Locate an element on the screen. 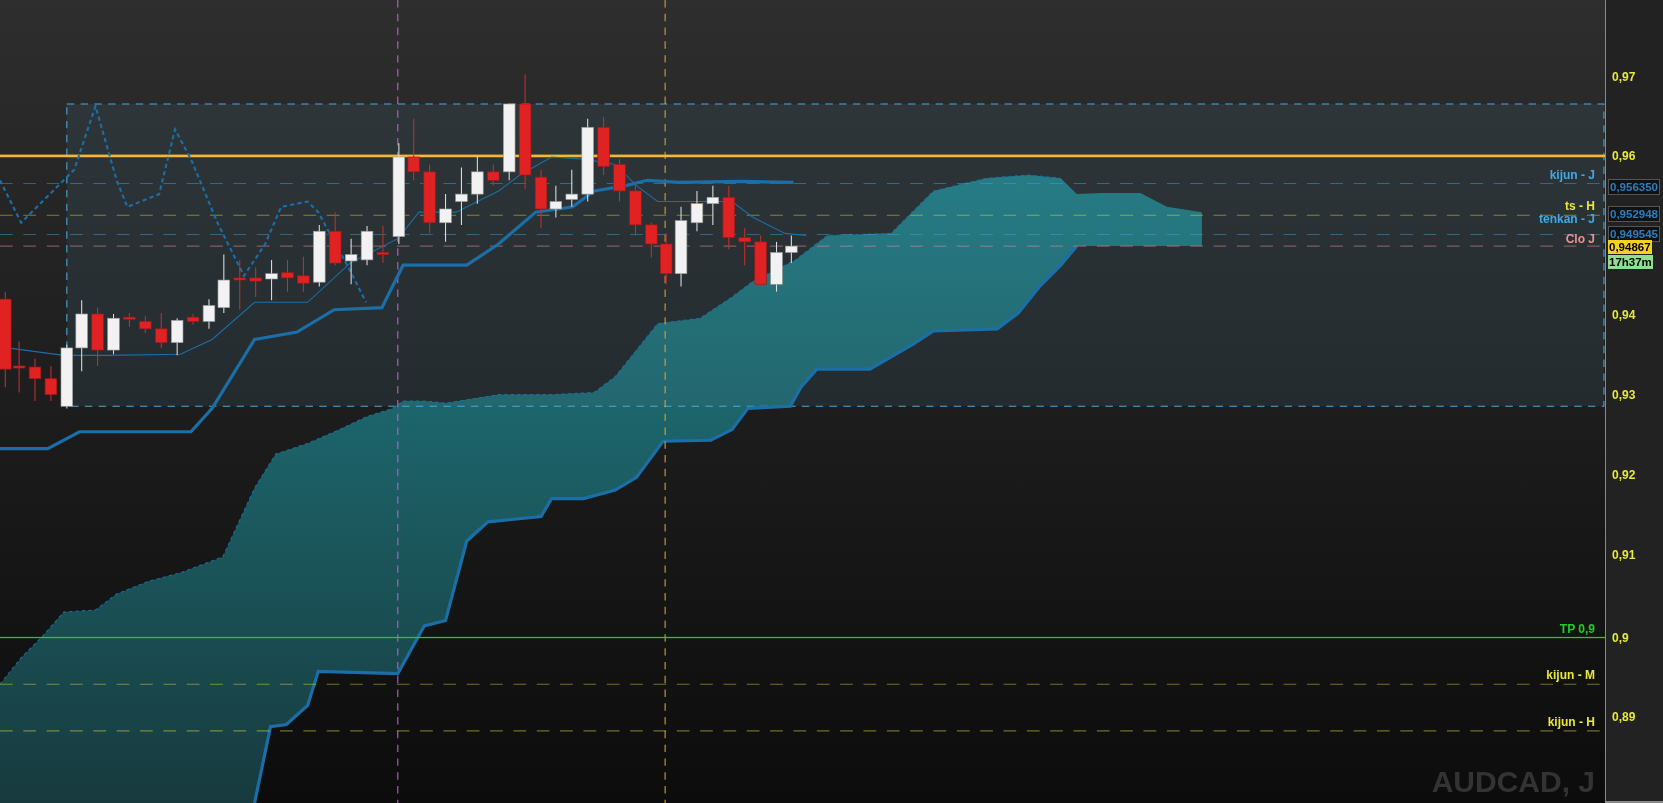 This screenshot has width=1663, height=803. line-label: tenkan - J is located at coordinates (1567, 220).